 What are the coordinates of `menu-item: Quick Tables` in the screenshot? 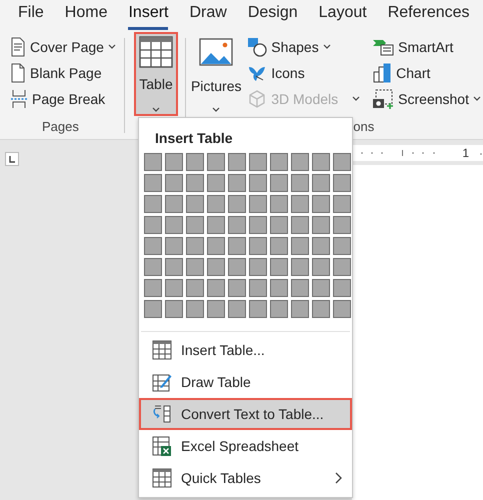 It's located at (245, 478).